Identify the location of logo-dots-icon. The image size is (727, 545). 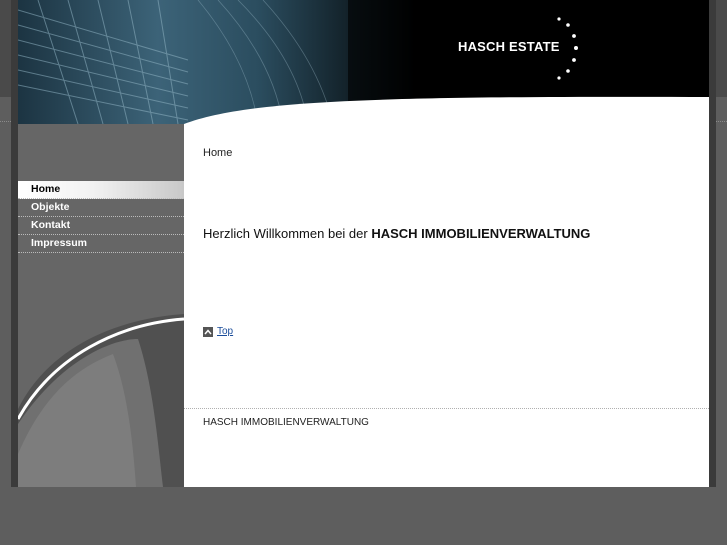
(567, 48).